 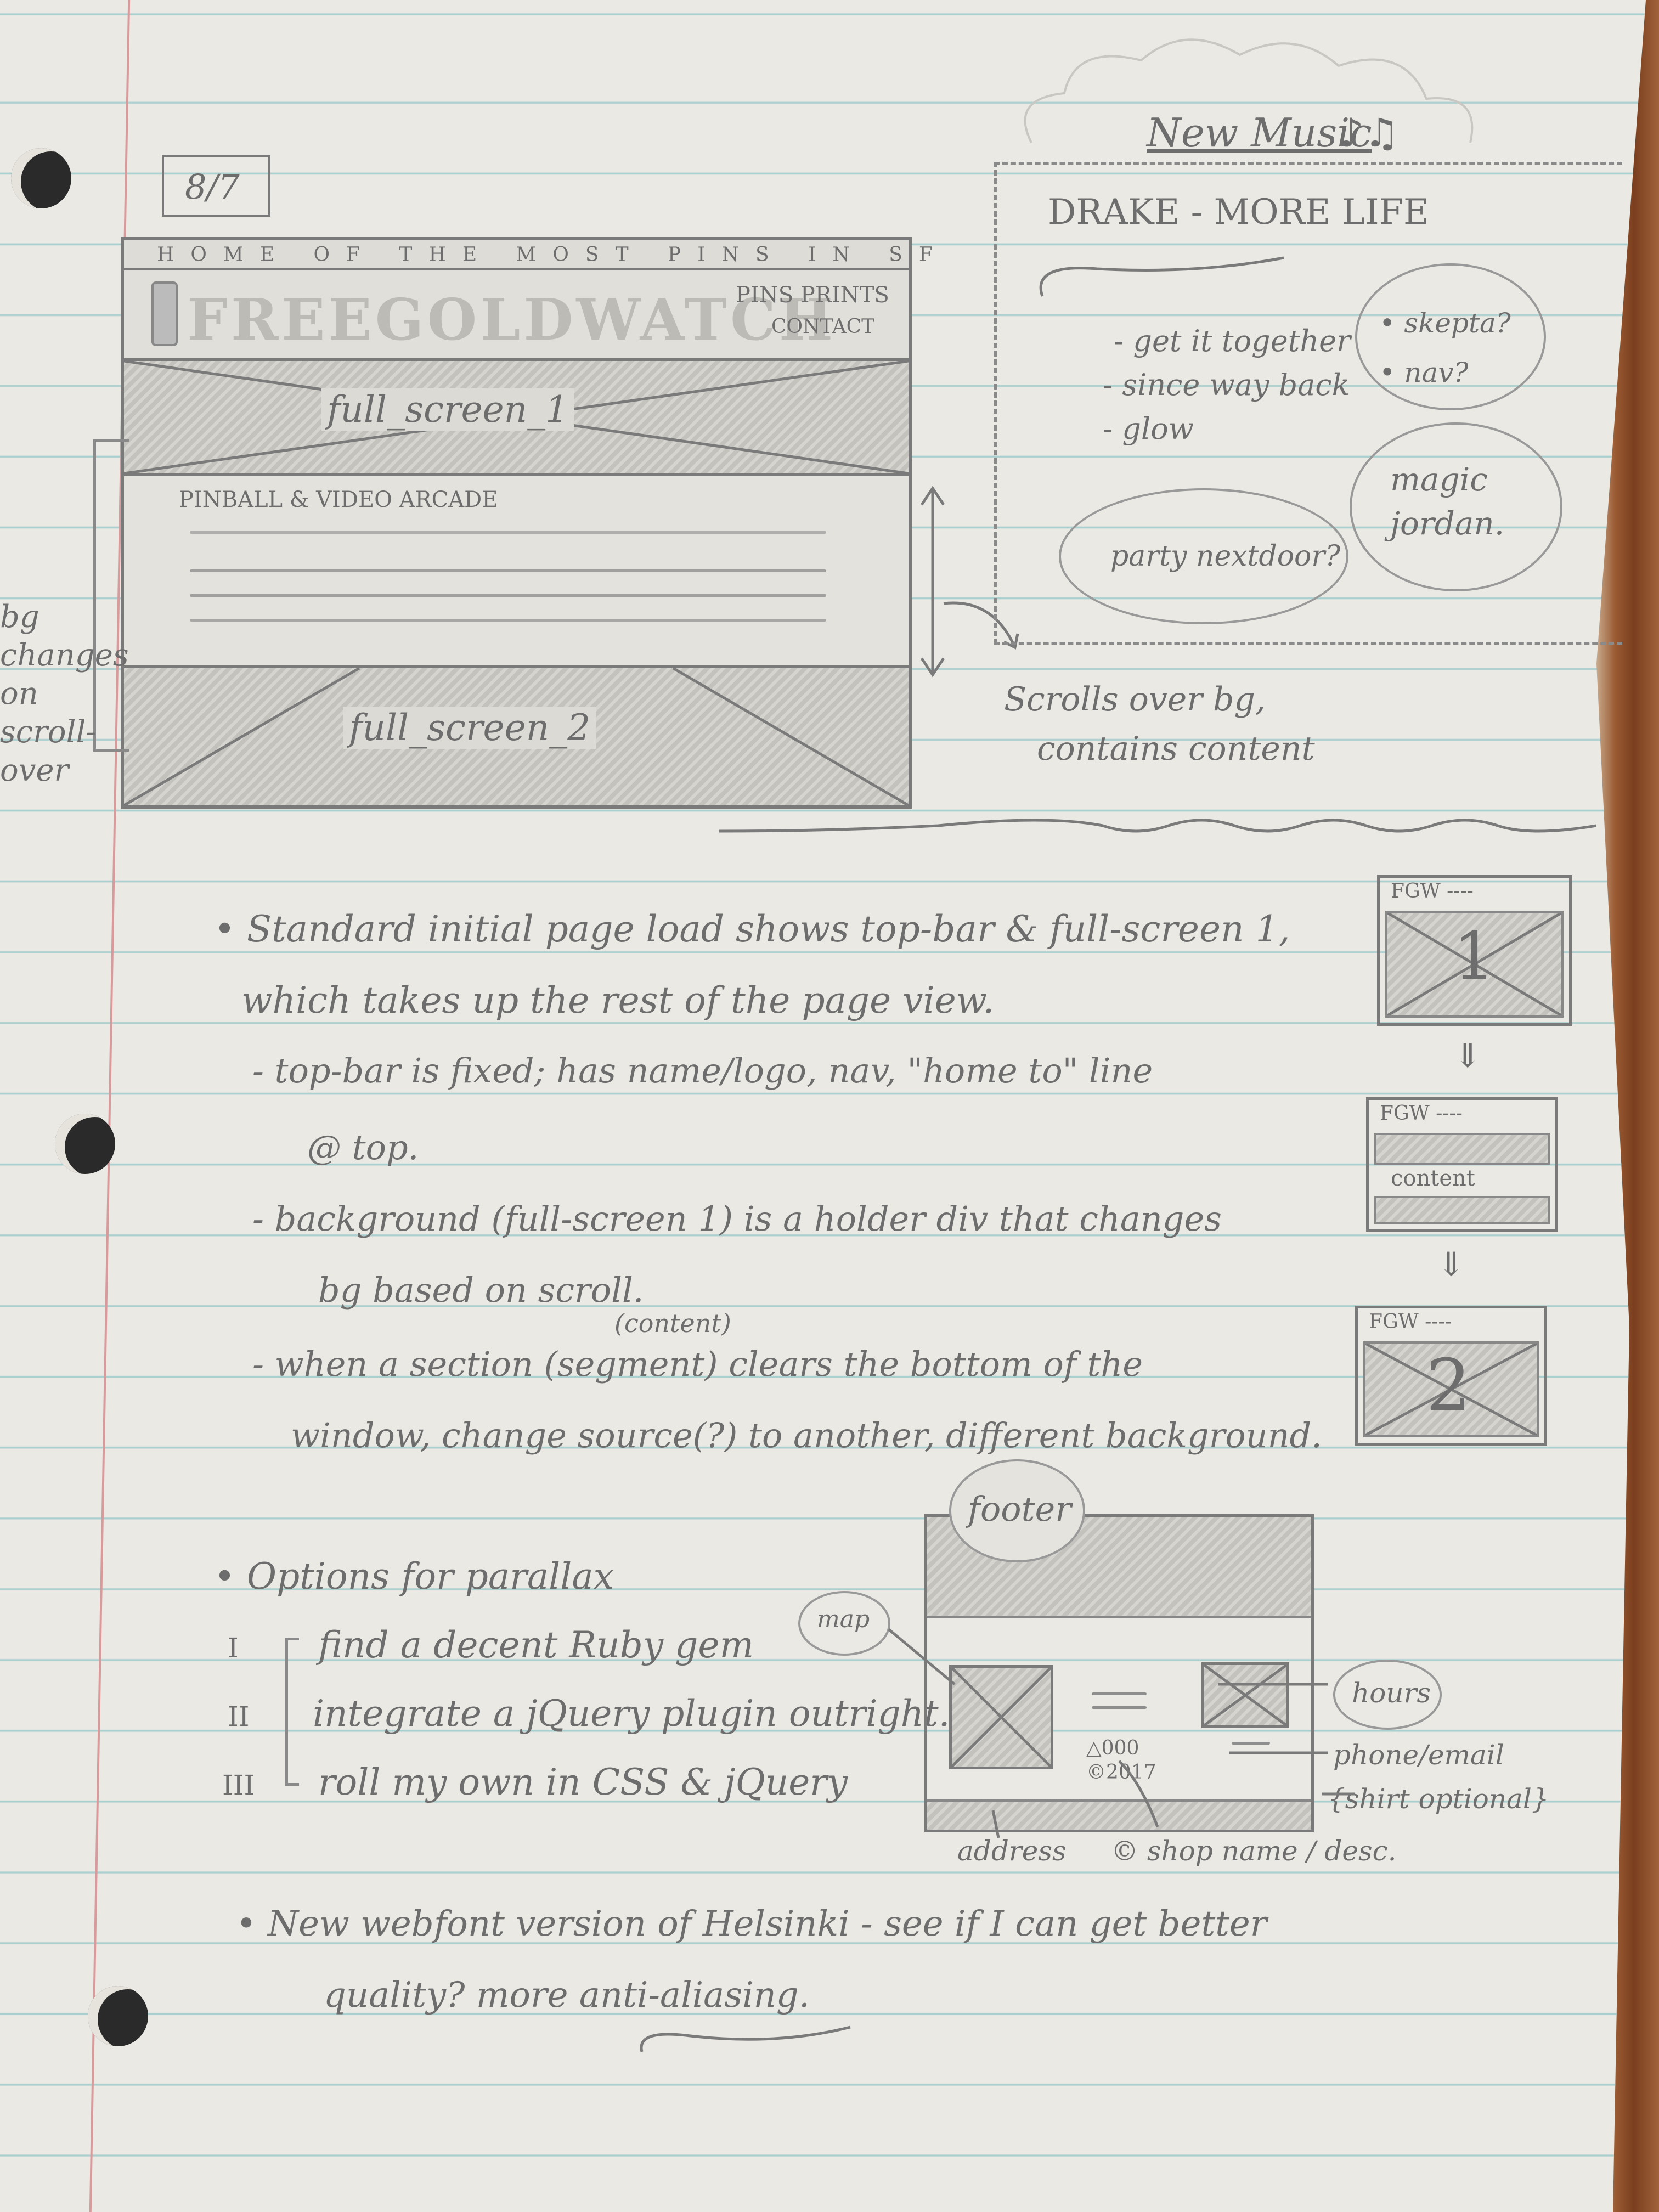 I want to click on thumb-1: FGW ---- 1, so click(x=1475, y=950).